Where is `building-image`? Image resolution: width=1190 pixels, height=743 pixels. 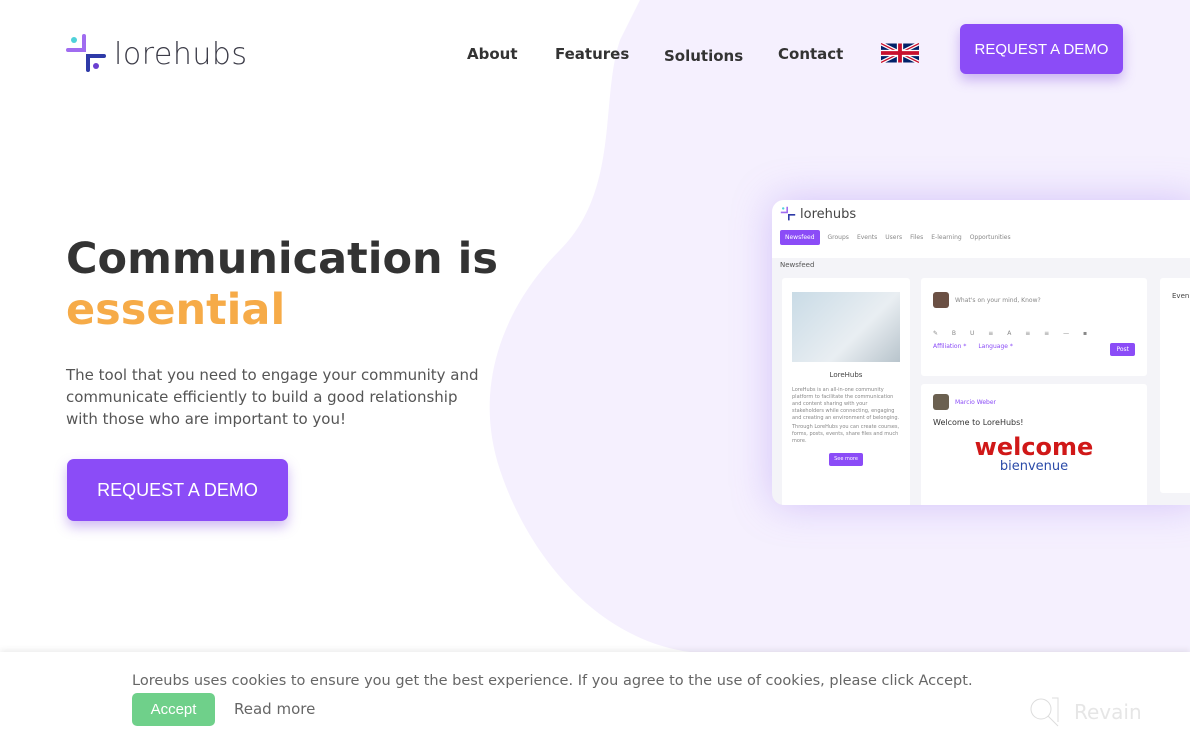 building-image is located at coordinates (846, 327).